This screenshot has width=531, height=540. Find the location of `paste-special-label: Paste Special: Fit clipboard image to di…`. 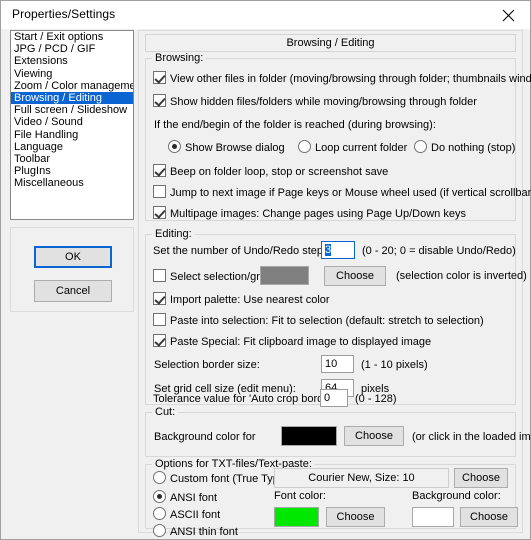

paste-special-label: Paste Special: Fit clipboard image to di… is located at coordinates (301, 342).